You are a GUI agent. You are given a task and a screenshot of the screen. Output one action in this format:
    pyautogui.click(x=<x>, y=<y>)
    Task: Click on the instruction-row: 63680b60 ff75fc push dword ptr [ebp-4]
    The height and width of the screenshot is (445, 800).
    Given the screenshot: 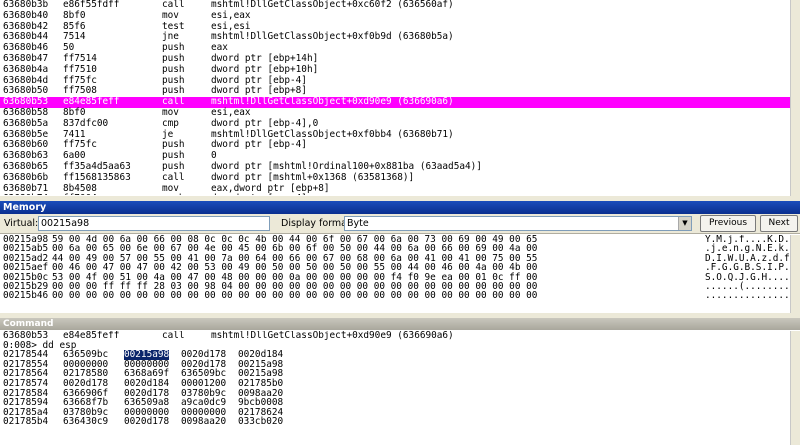 What is the action you would take?
    pyautogui.click(x=395, y=145)
    